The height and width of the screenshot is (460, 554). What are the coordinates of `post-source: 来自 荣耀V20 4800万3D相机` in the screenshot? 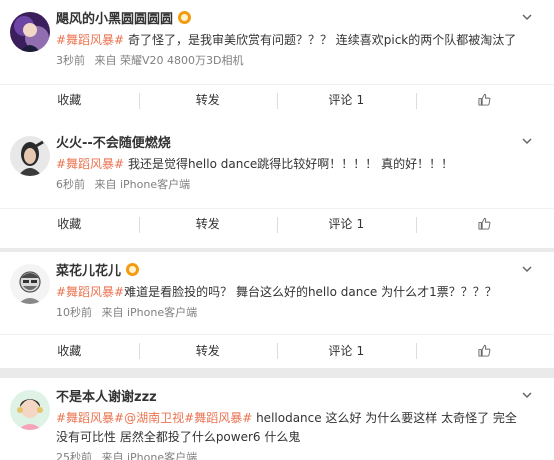 It's located at (169, 60).